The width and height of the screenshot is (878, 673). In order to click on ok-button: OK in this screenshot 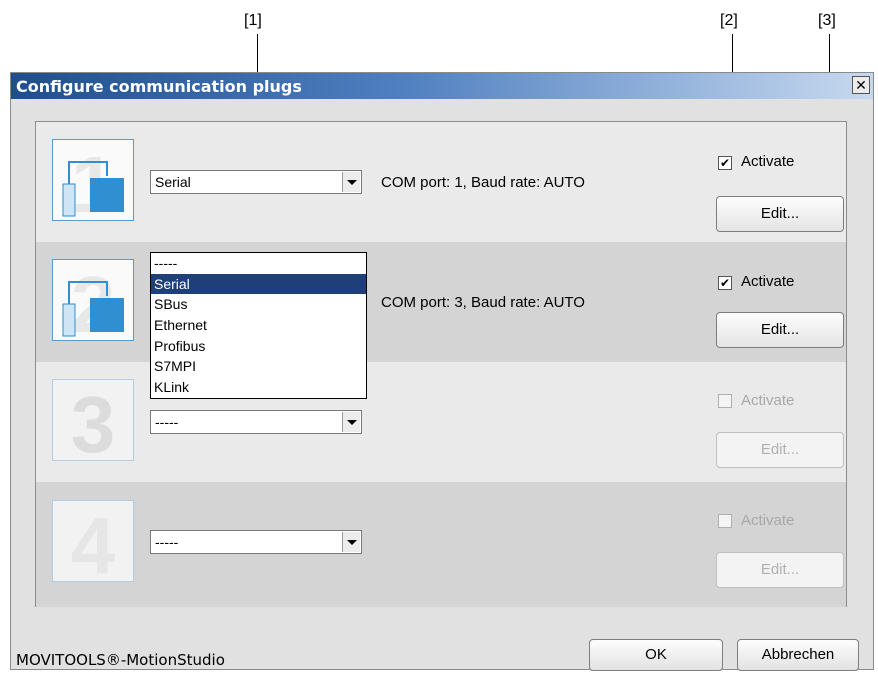, I will do `click(656, 655)`.